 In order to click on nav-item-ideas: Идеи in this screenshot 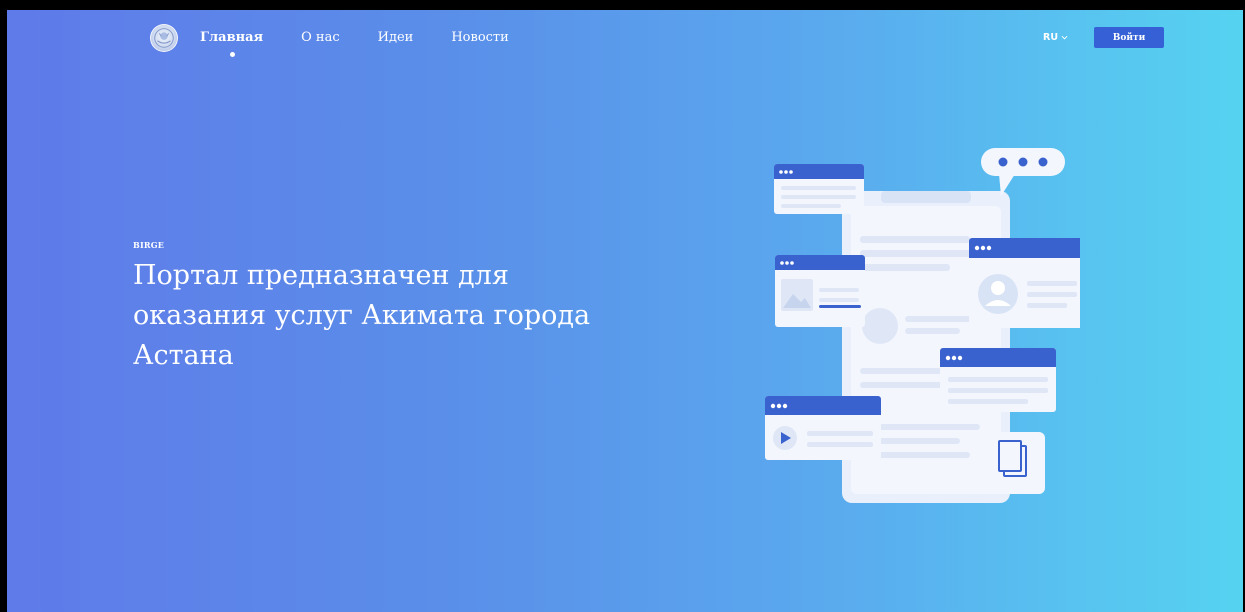, I will do `click(396, 37)`.